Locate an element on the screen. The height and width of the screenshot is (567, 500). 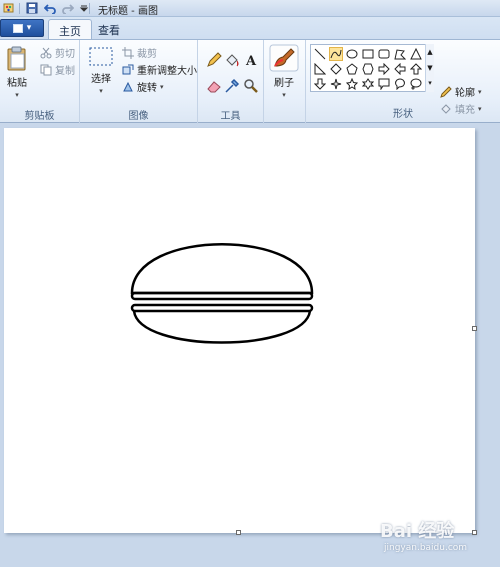
resize-handle-right is located at coordinates (474, 328).